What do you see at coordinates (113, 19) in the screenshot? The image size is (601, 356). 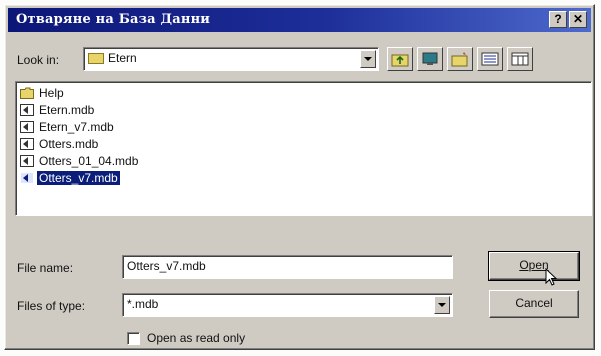 I see `window-title: Отваряне на База Данни` at bounding box center [113, 19].